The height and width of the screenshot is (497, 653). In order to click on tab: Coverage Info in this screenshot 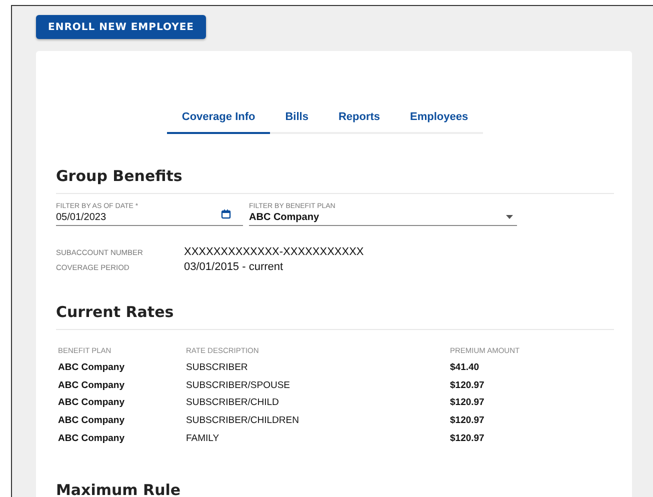, I will do `click(218, 119)`.